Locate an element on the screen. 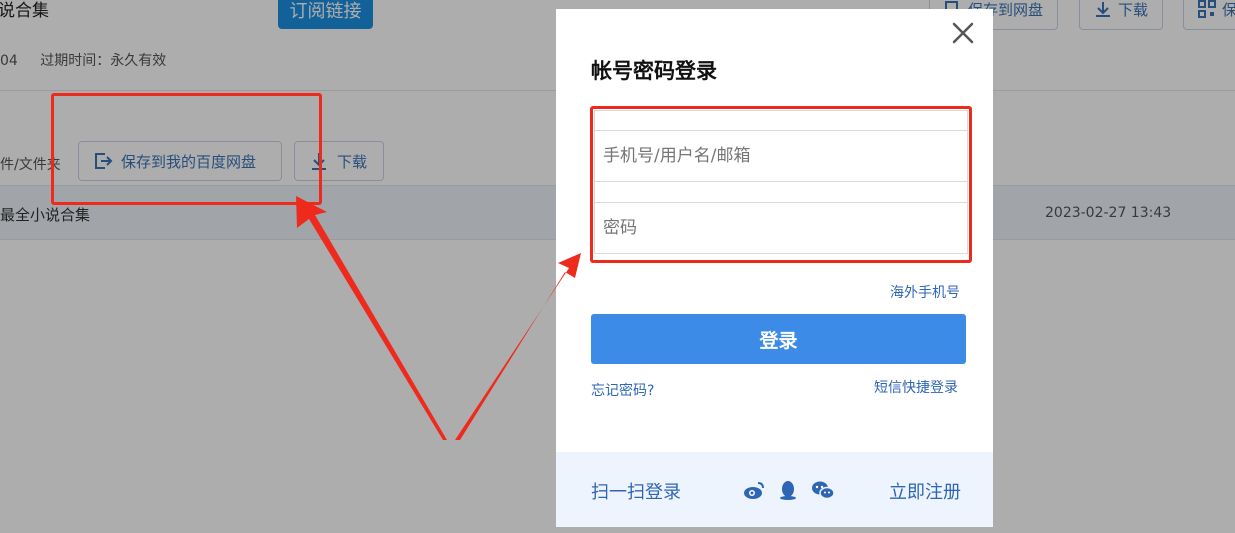 The width and height of the screenshot is (1235, 533). arrow-to-credentials is located at coordinates (518, 346).